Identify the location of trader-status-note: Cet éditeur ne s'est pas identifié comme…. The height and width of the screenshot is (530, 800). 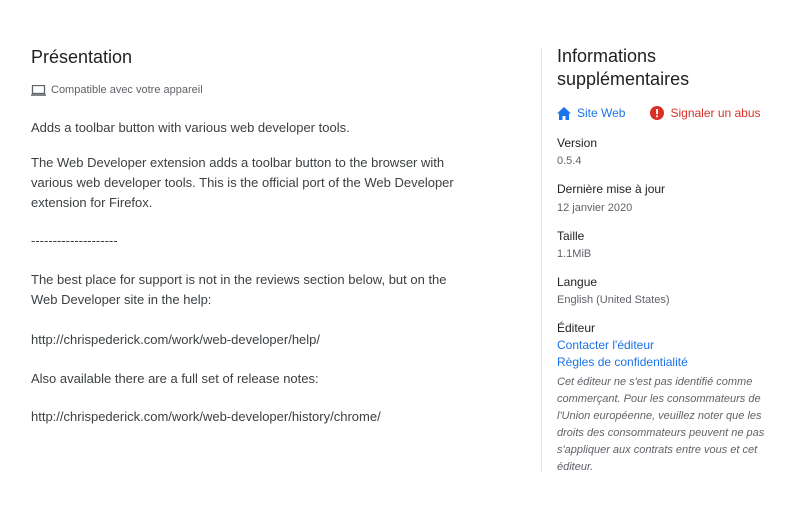
(661, 424).